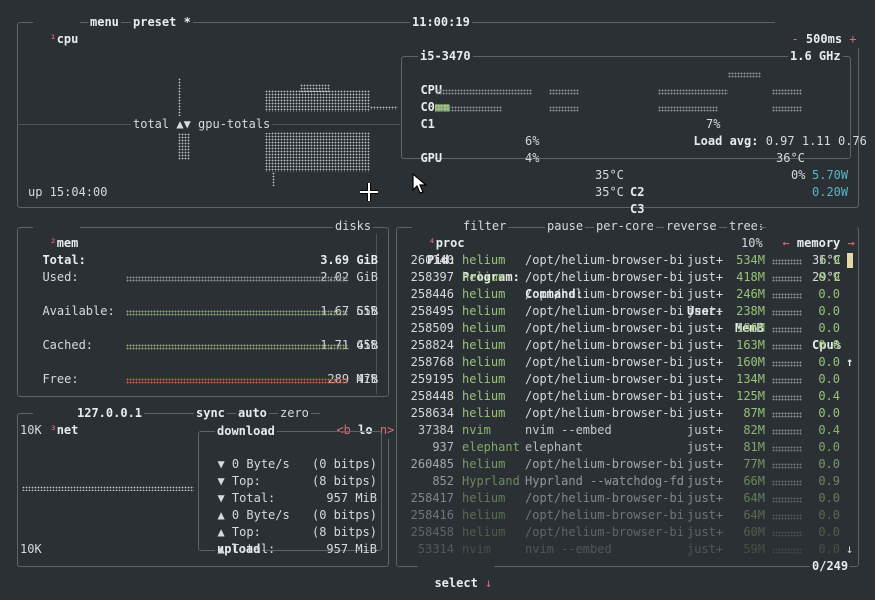 This screenshot has width=875, height=600. I want to click on proc-filter-button: filter, so click(485, 226).